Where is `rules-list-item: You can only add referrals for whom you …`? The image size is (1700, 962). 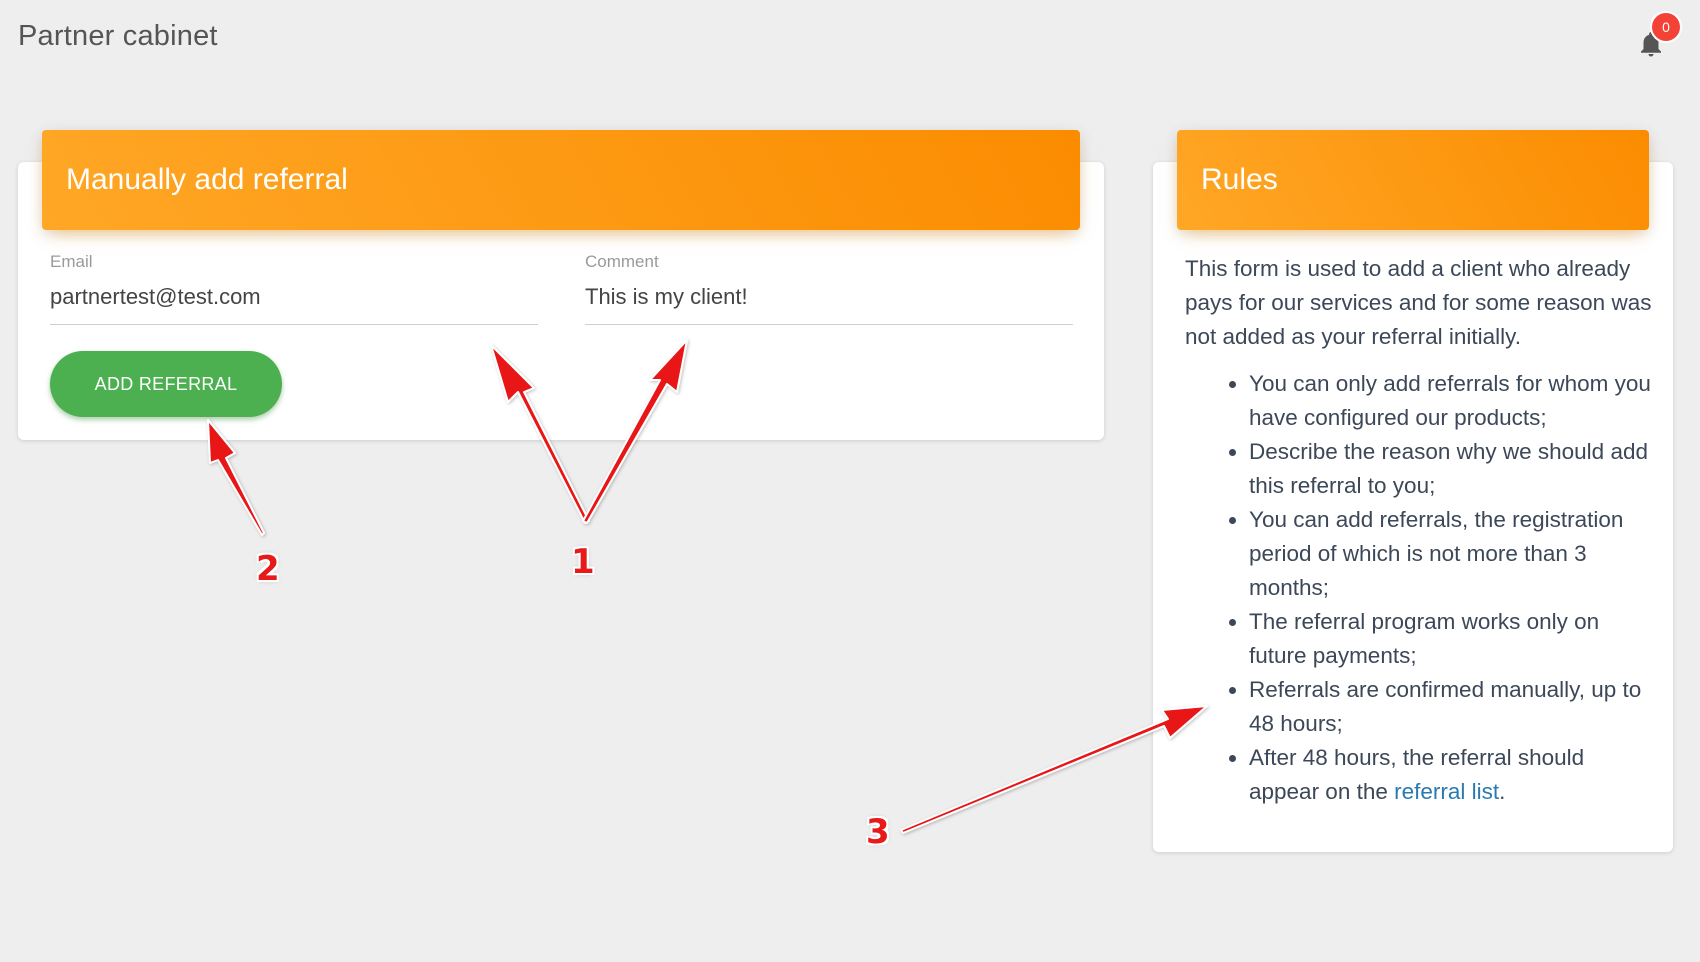 rules-list-item: You can only add referrals for whom you … is located at coordinates (1452, 401).